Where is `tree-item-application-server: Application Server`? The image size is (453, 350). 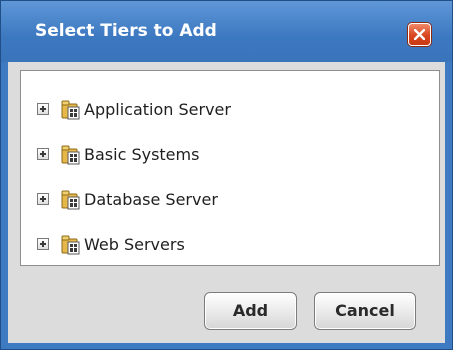 tree-item-application-server: Application Server is located at coordinates (134, 109).